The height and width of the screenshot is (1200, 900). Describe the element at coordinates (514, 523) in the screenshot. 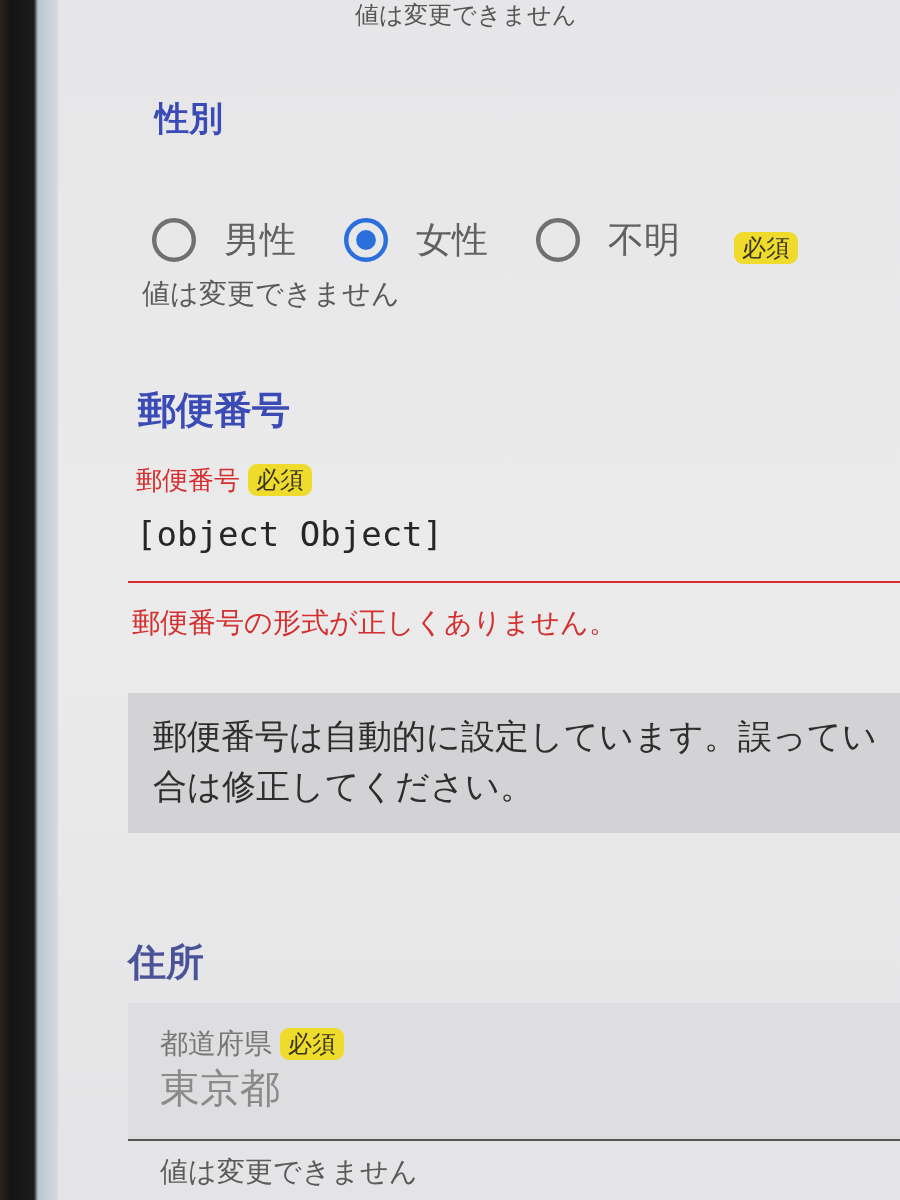

I see `postal-code-field: 郵便番号 必須 [object Object]` at that location.